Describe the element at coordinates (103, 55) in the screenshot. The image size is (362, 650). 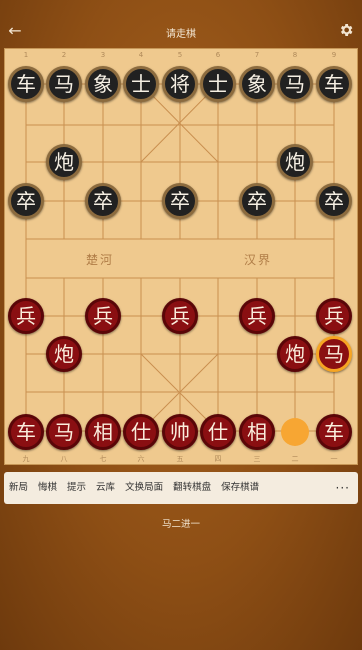
I see `file-number: 3` at that location.